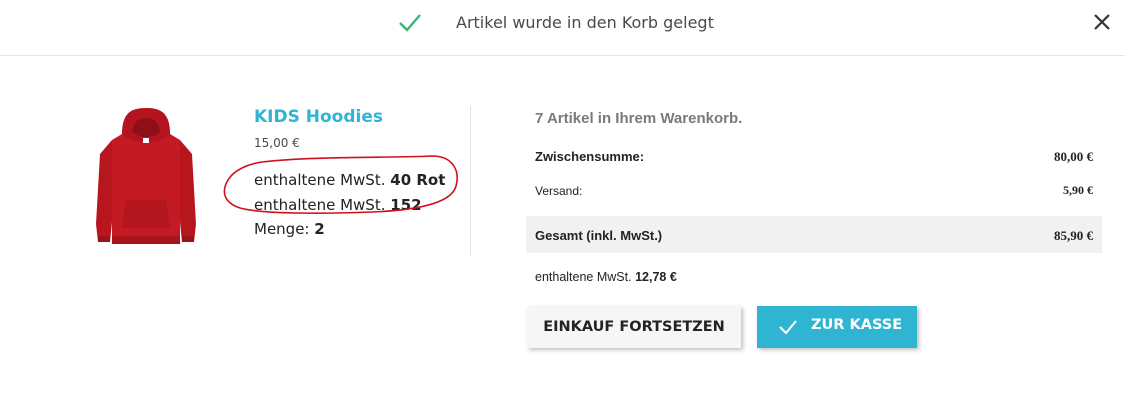 This screenshot has width=1125, height=405. Describe the element at coordinates (599, 235) in the screenshot. I see `total-label: Gesamt (inkl. MwSt.)` at that location.